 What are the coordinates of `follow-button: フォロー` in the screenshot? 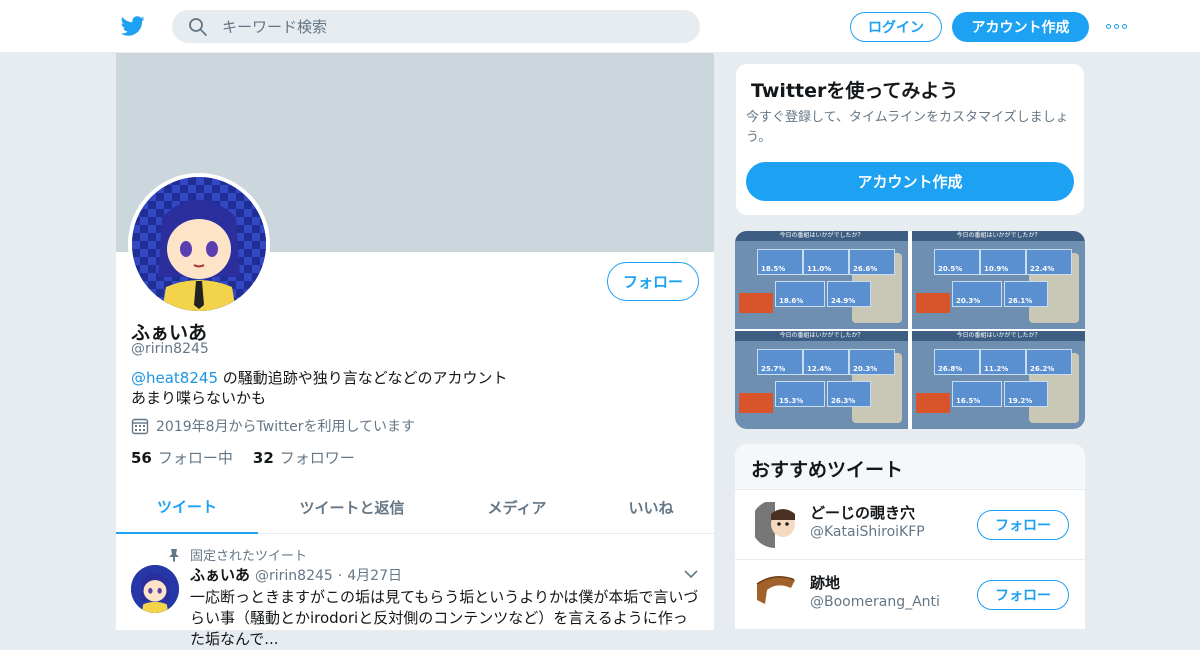 It's located at (653, 281).